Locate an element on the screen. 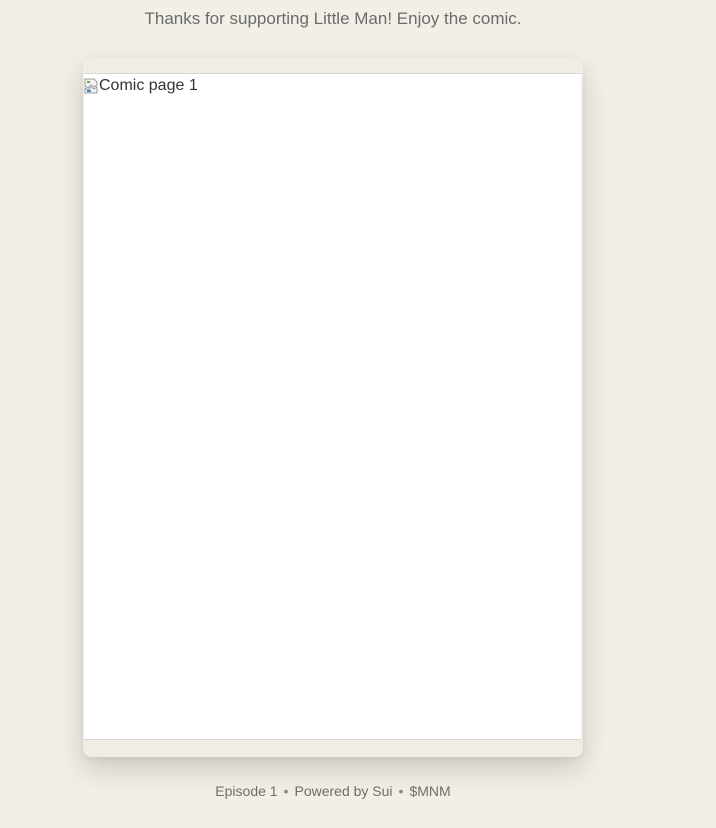 This screenshot has width=716, height=828. footer: Episode 1 • Powered by Sui • $MNM is located at coordinates (333, 791).